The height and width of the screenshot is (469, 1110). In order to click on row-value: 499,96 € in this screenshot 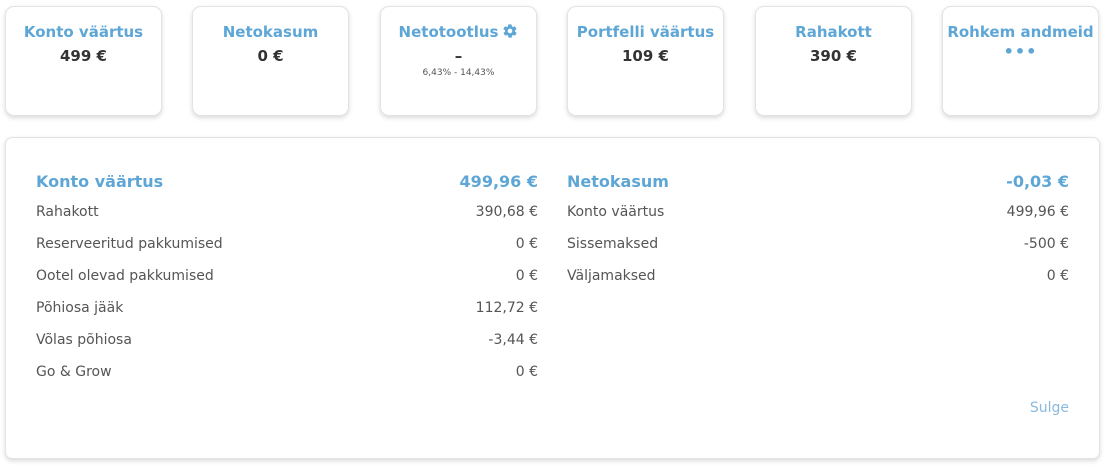, I will do `click(1037, 212)`.